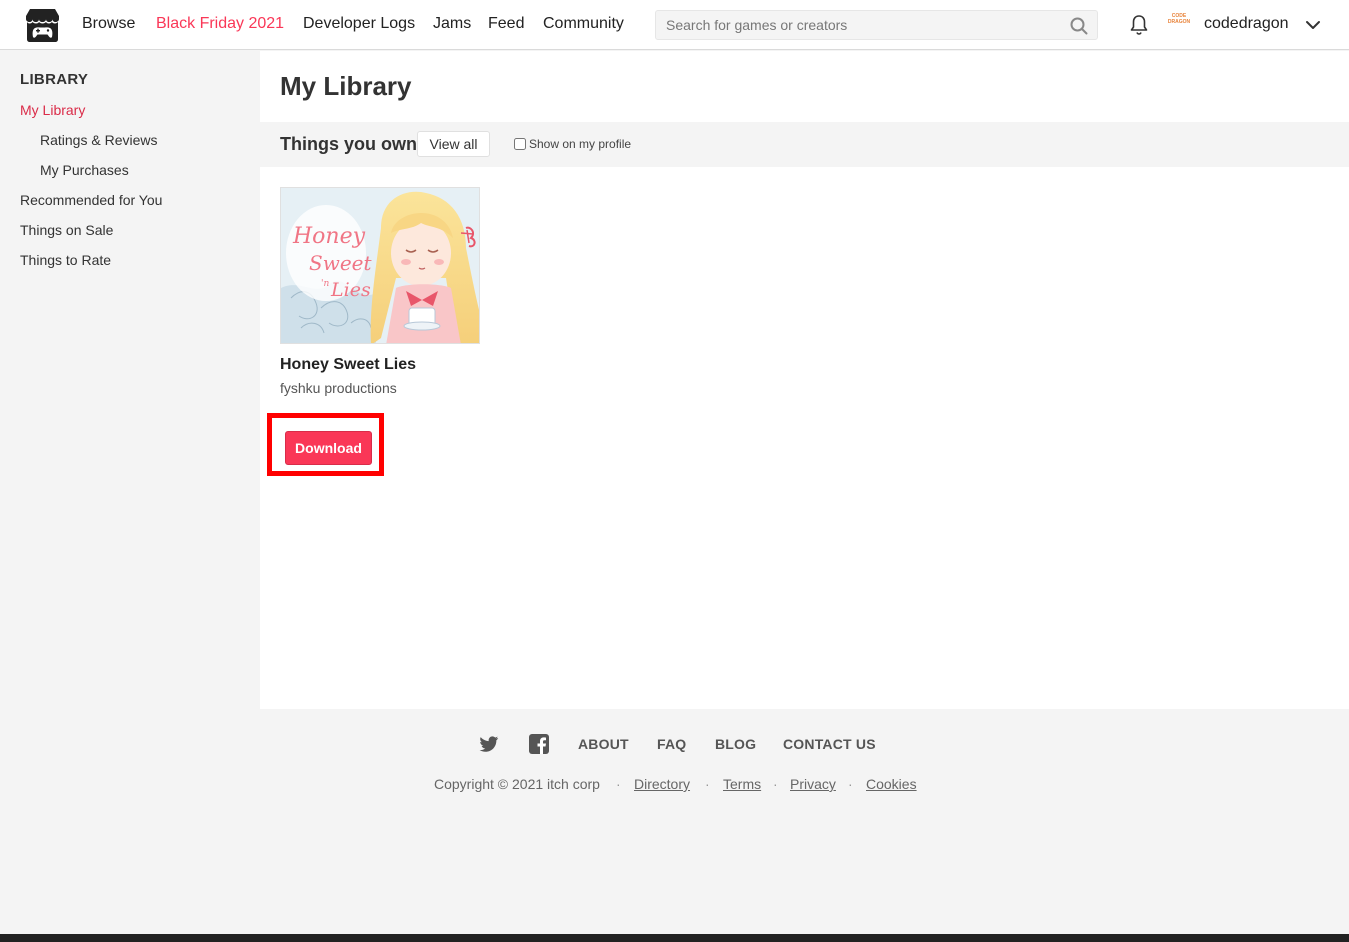  What do you see at coordinates (99, 140) in the screenshot?
I see `sidebar-item-ratings-reviews: Ratings & Reviews` at bounding box center [99, 140].